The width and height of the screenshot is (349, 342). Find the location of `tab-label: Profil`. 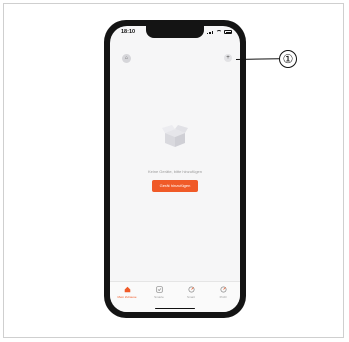

tab-label: Profil is located at coordinates (223, 297).